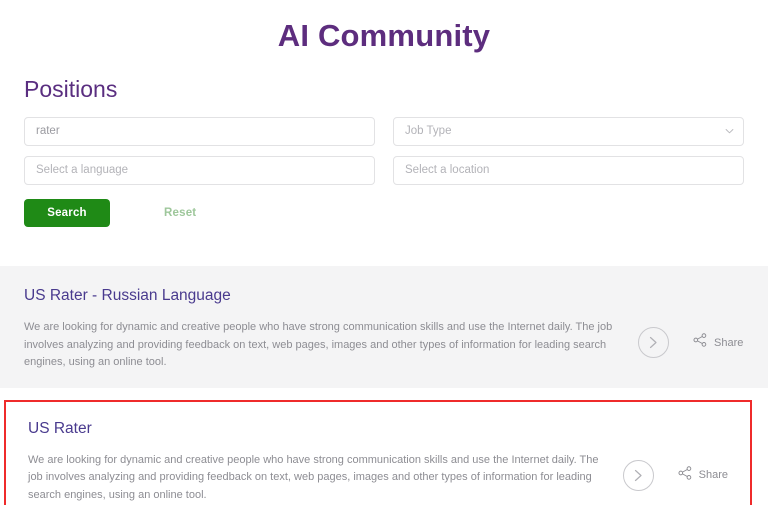  Describe the element at coordinates (568, 170) in the screenshot. I see `location-select: Select a location` at that location.